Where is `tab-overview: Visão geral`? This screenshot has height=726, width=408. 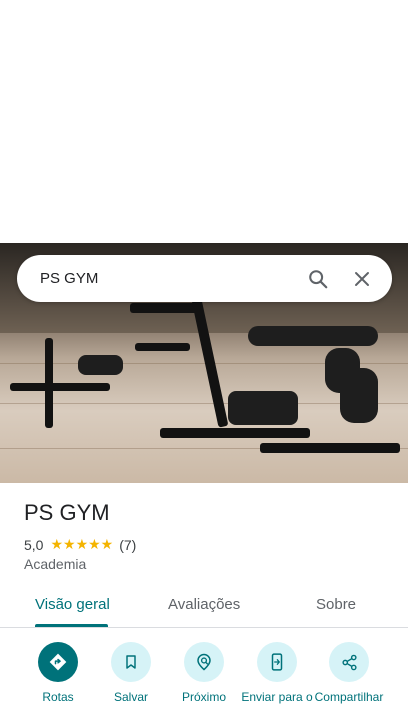 tab-overview: Visão geral is located at coordinates (72, 604).